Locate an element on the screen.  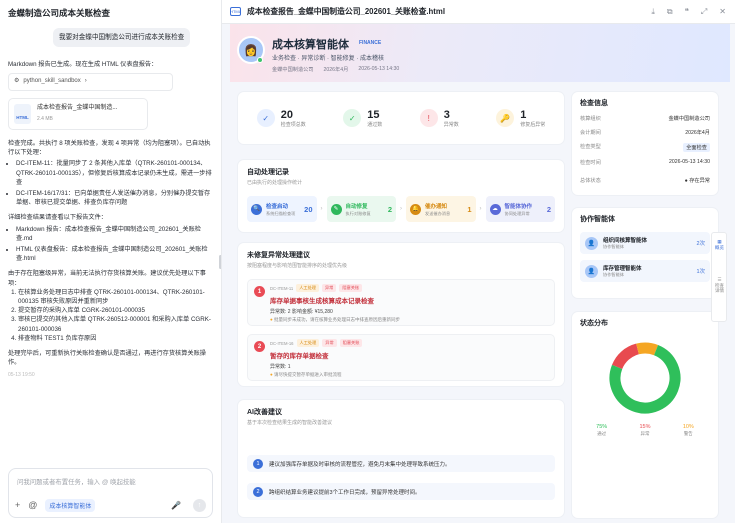
list-icon: ☰ is located at coordinates (719, 279).